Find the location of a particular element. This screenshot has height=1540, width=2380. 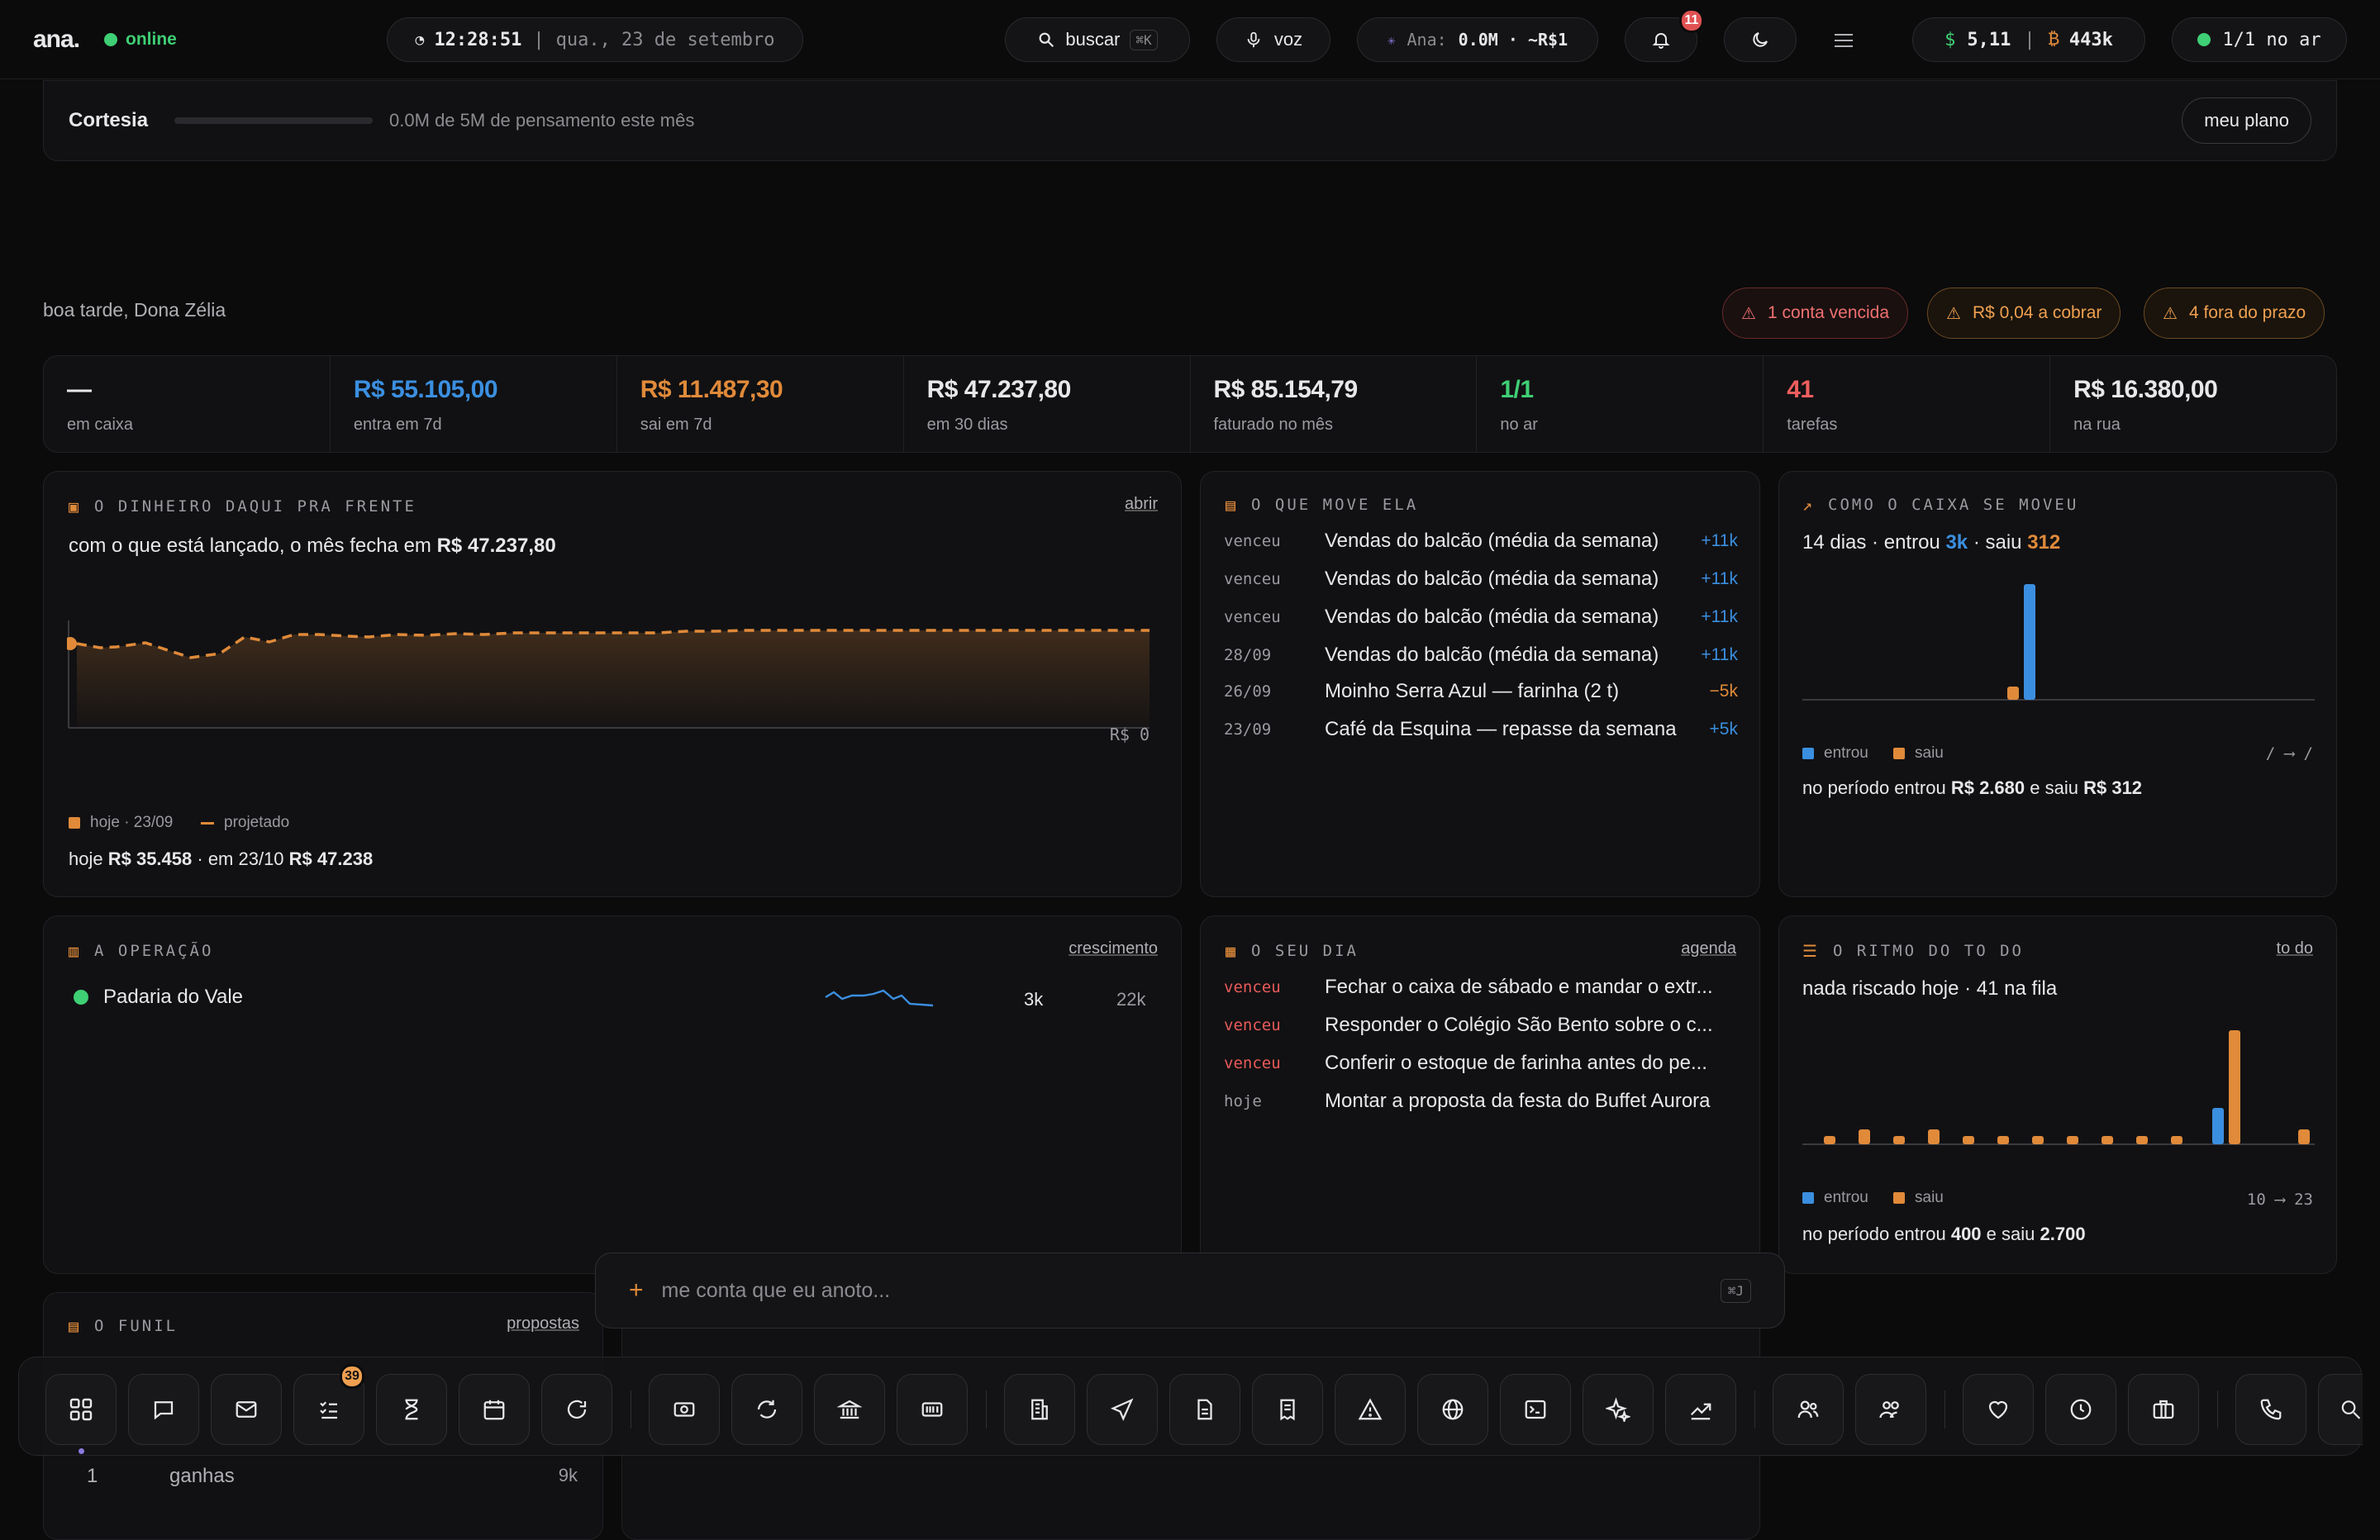

kpi-label: no ar is located at coordinates (1519, 425).